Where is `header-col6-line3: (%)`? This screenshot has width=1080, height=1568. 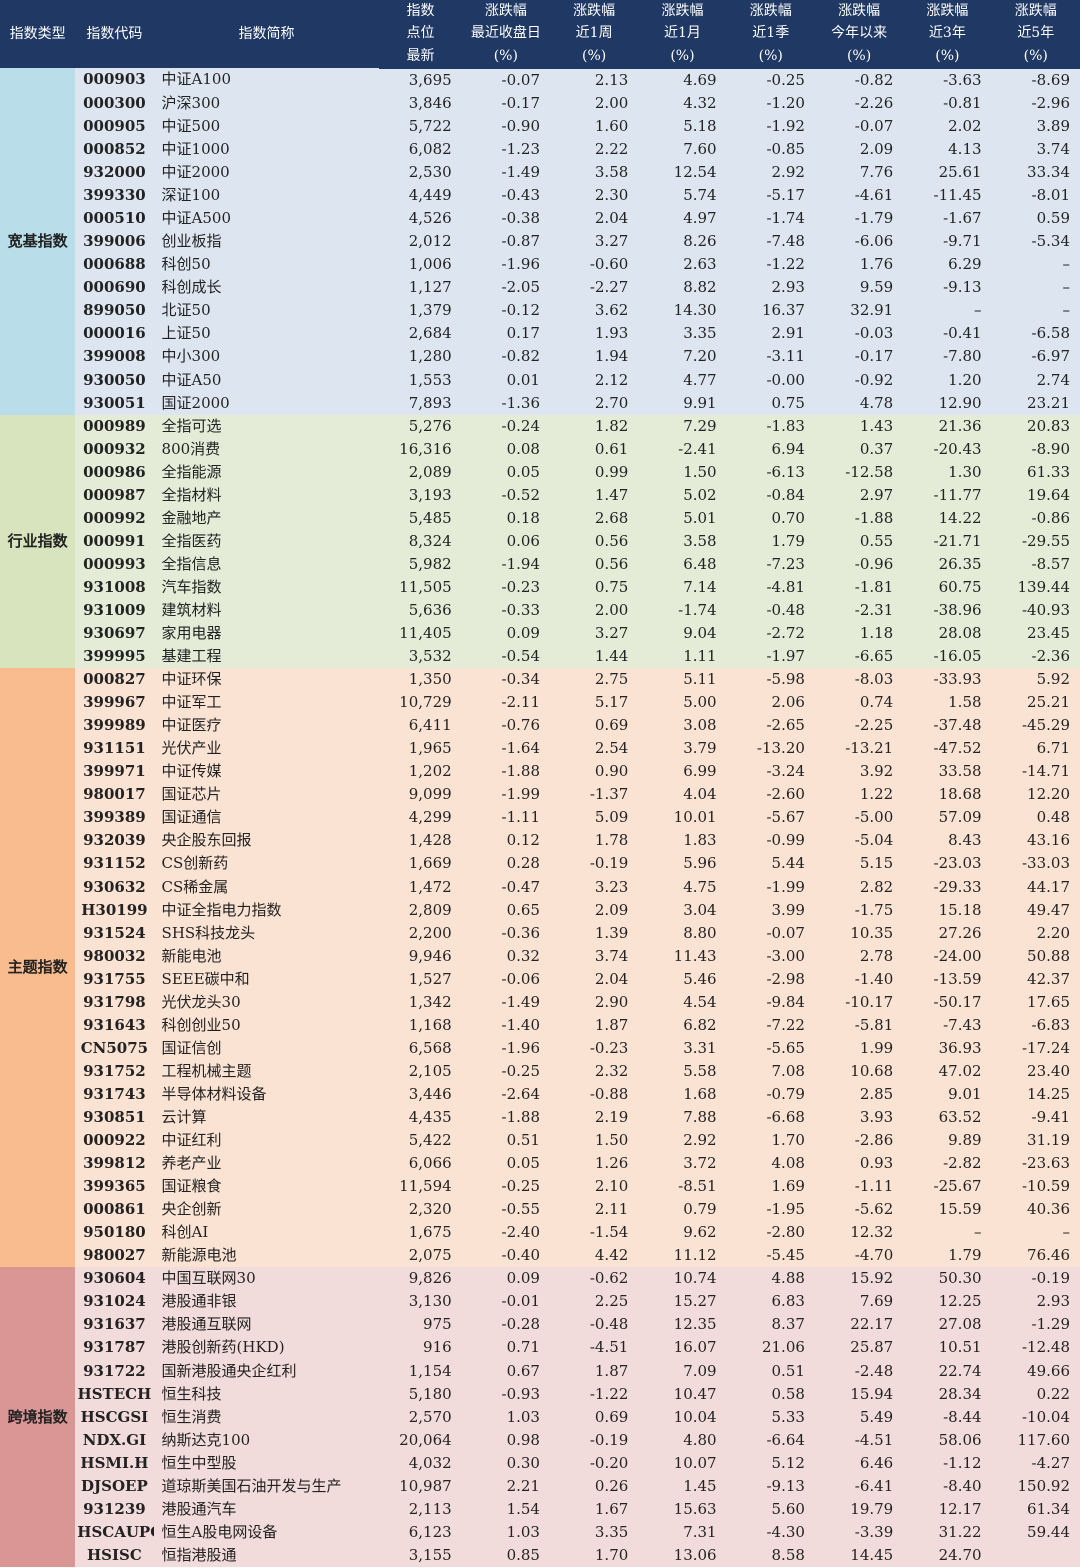 header-col6-line3: (%) is located at coordinates (947, 56).